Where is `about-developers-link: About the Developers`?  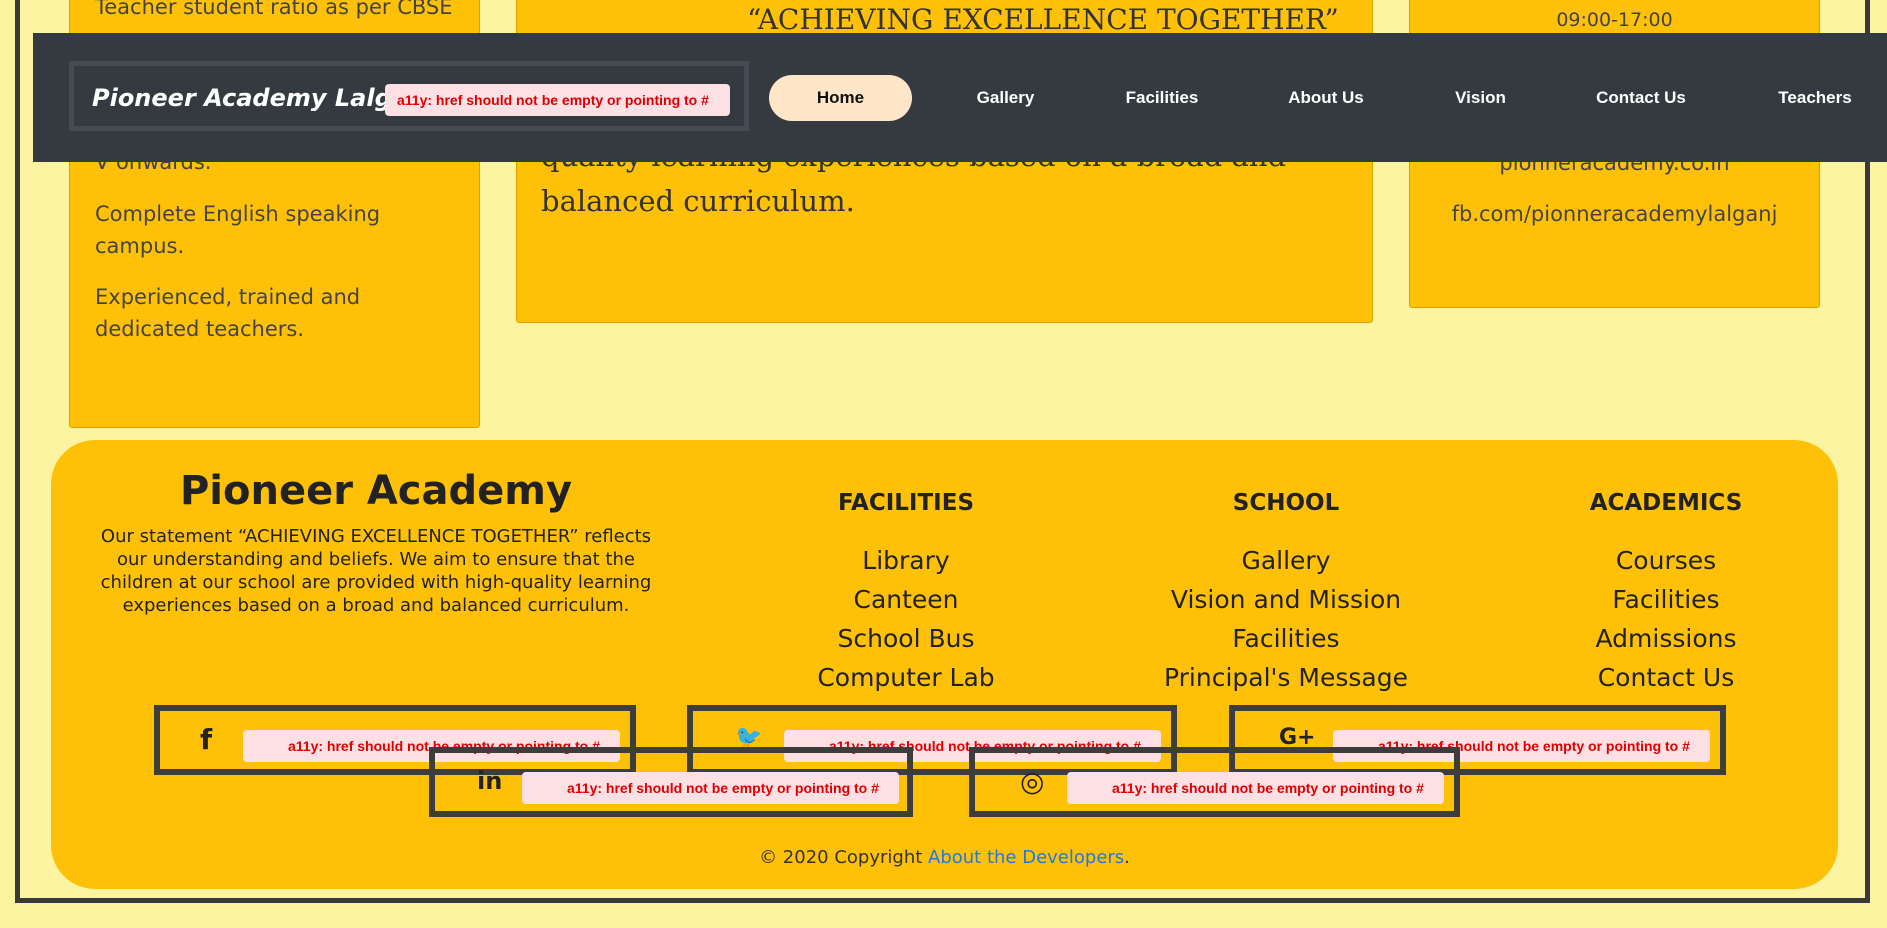
about-developers-link: About the Developers is located at coordinates (1026, 857).